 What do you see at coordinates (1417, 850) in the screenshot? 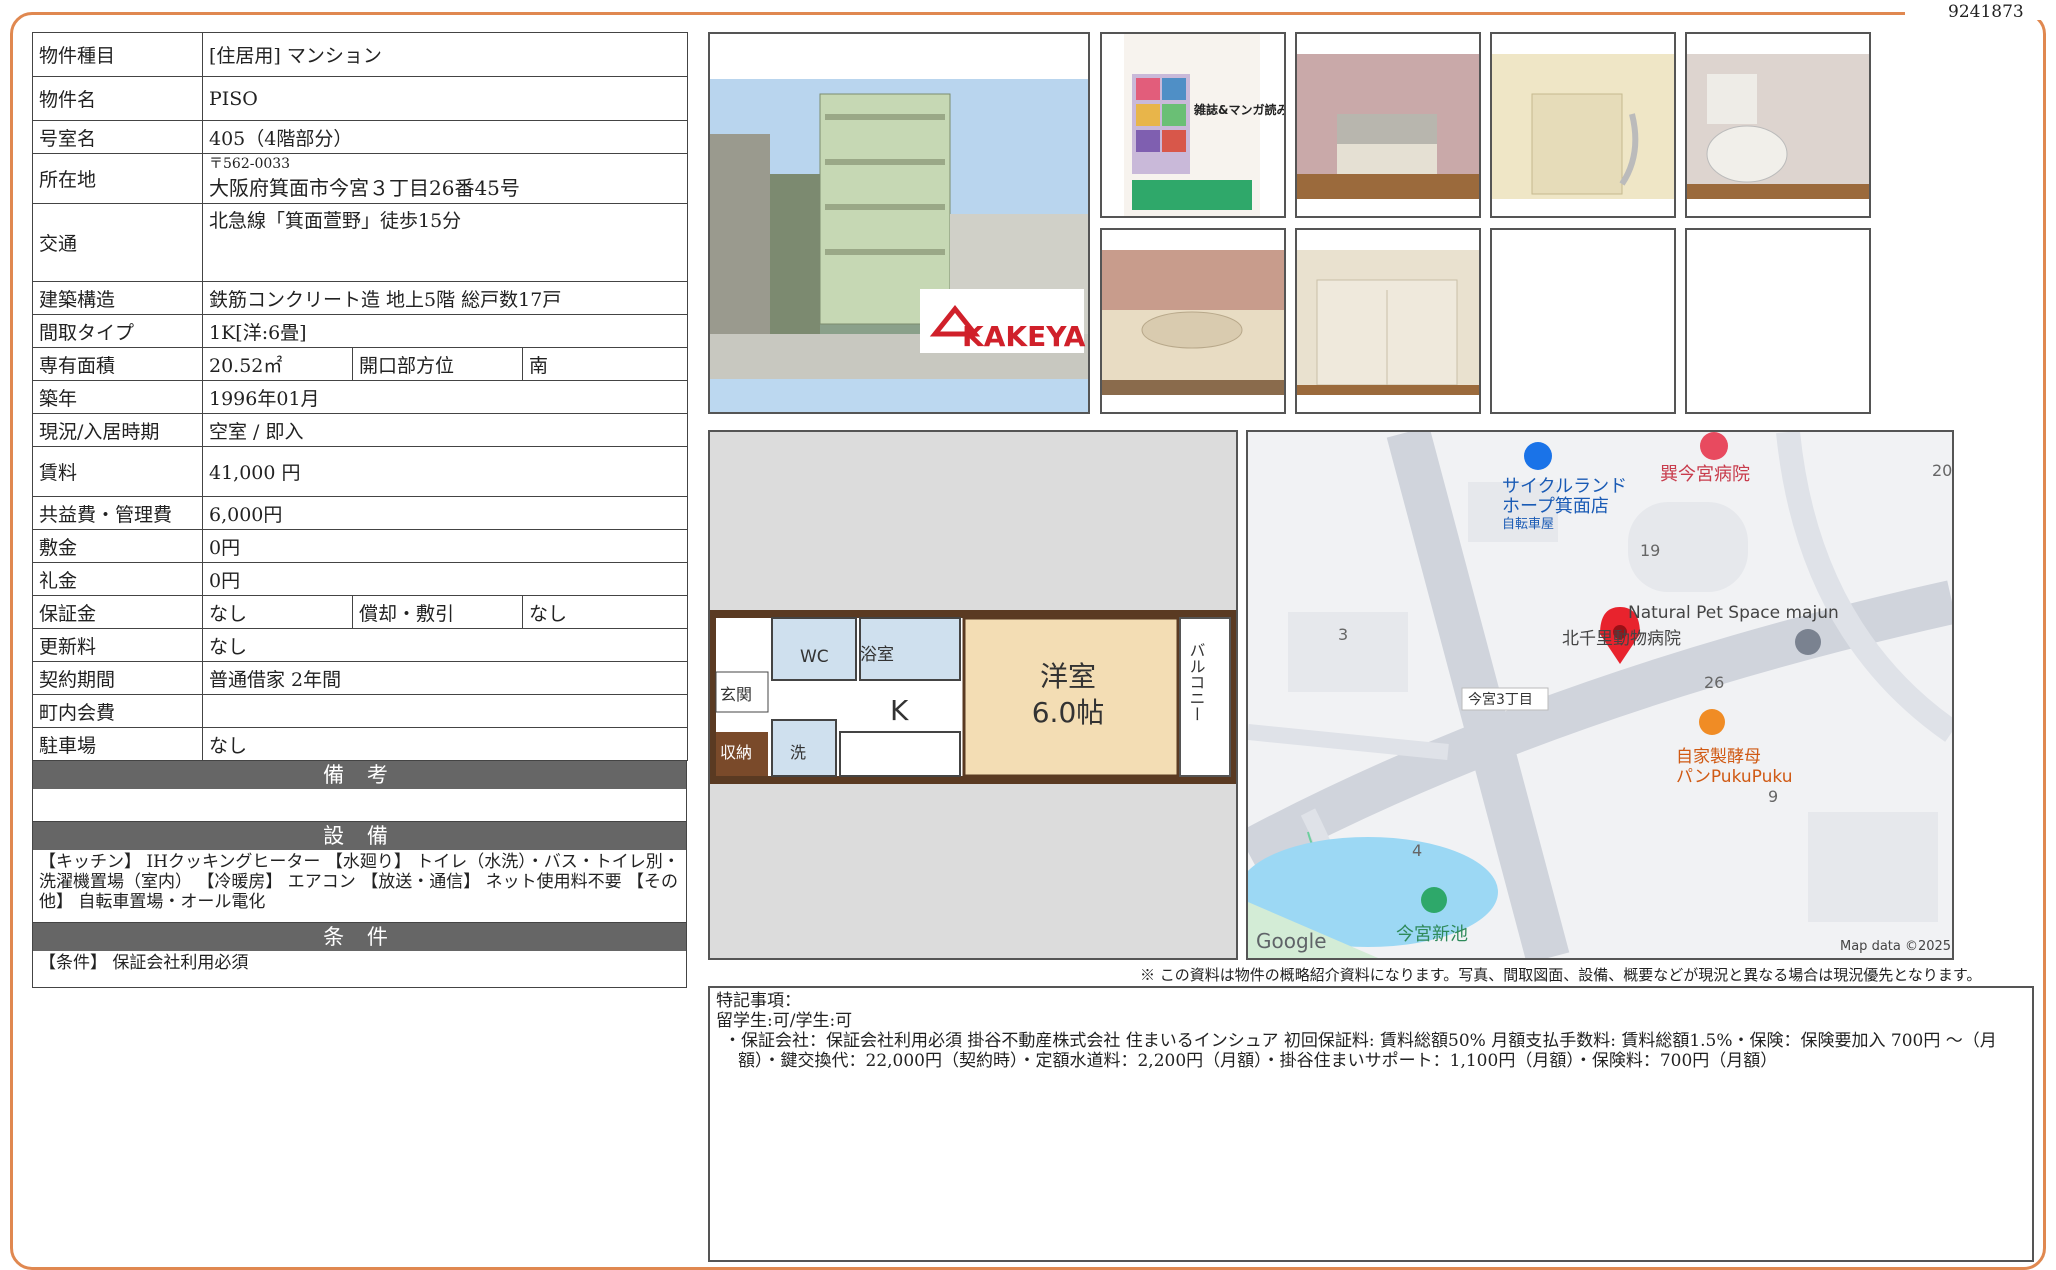
I see `map-block-4: 4` at bounding box center [1417, 850].